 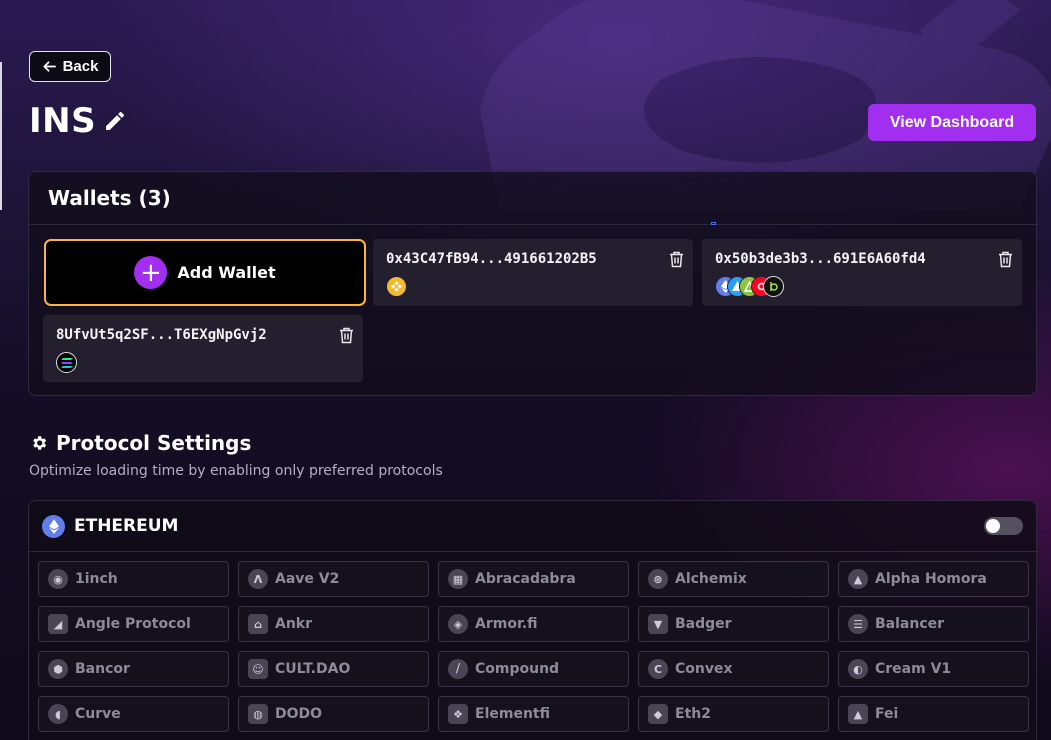 What do you see at coordinates (126, 526) in the screenshot?
I see `chain-label: ETHEREUM` at bounding box center [126, 526].